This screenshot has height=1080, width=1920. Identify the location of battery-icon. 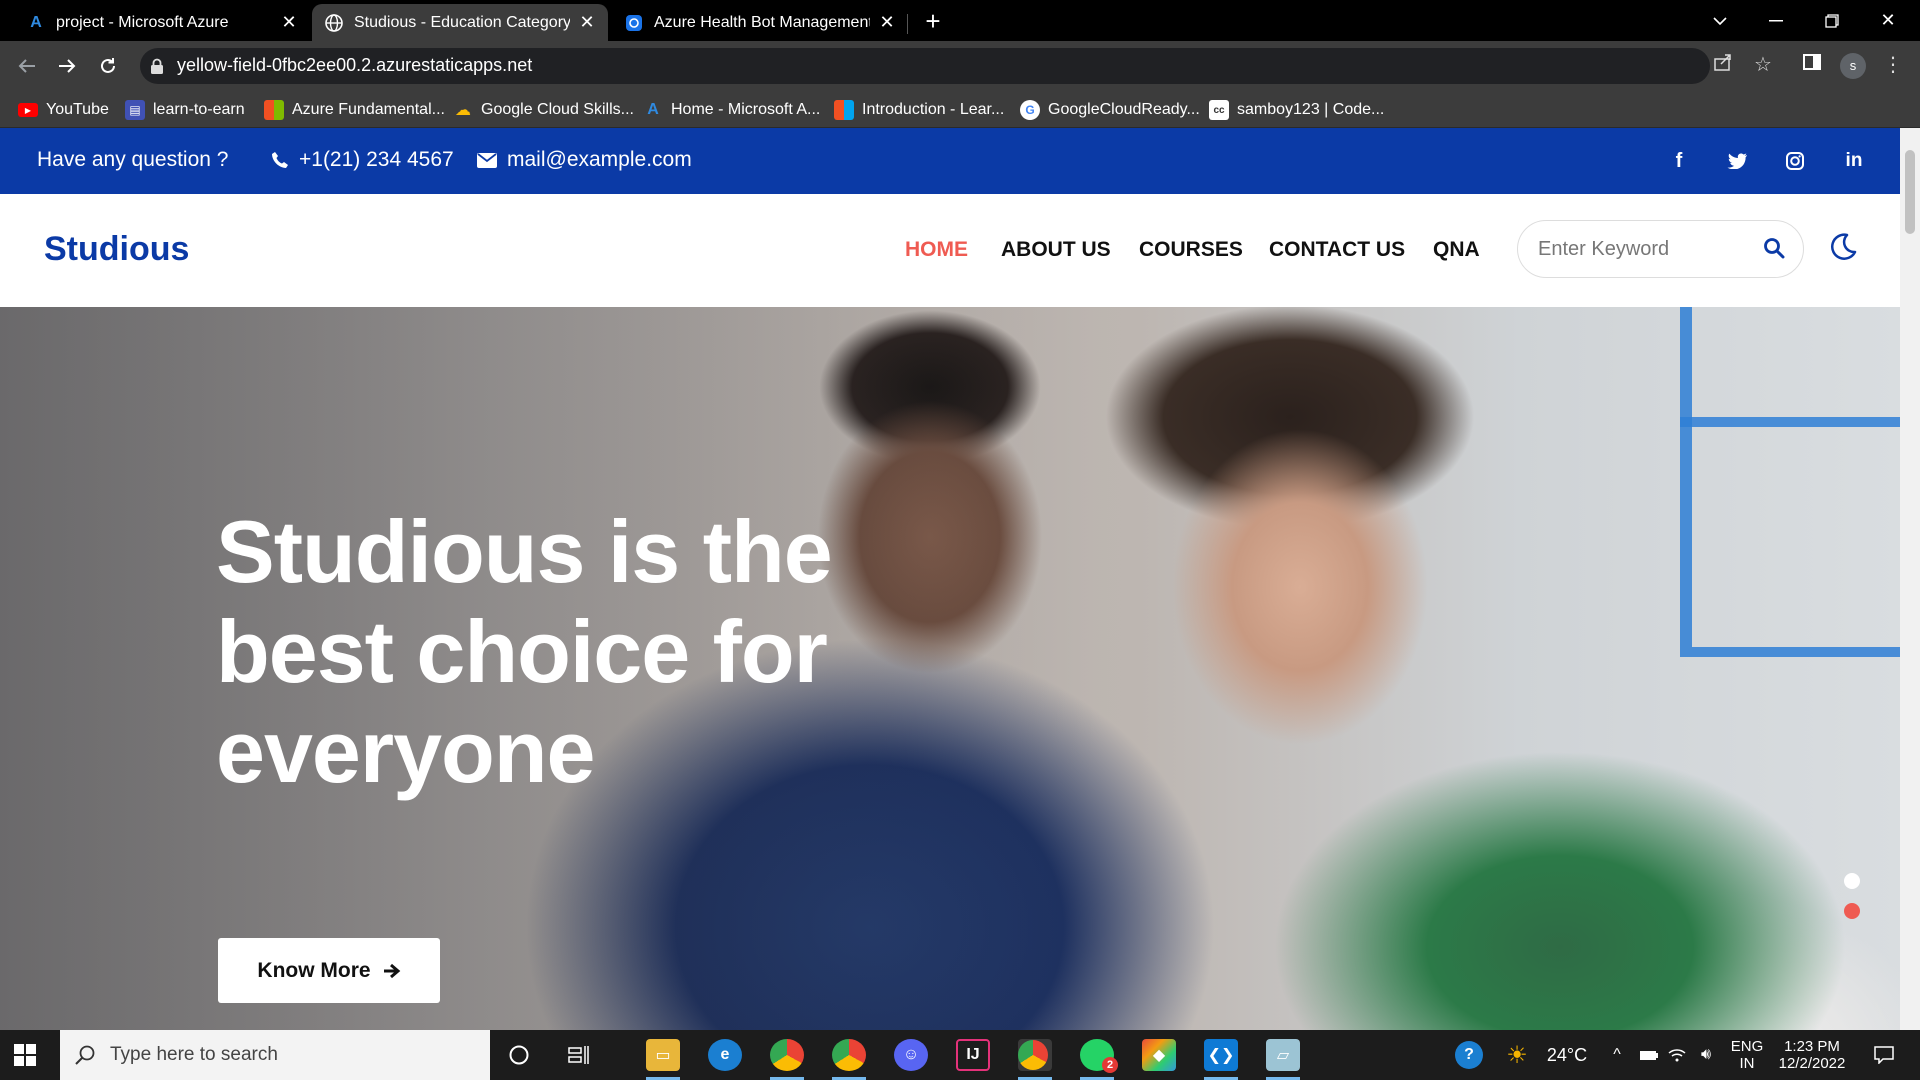
(1649, 1055).